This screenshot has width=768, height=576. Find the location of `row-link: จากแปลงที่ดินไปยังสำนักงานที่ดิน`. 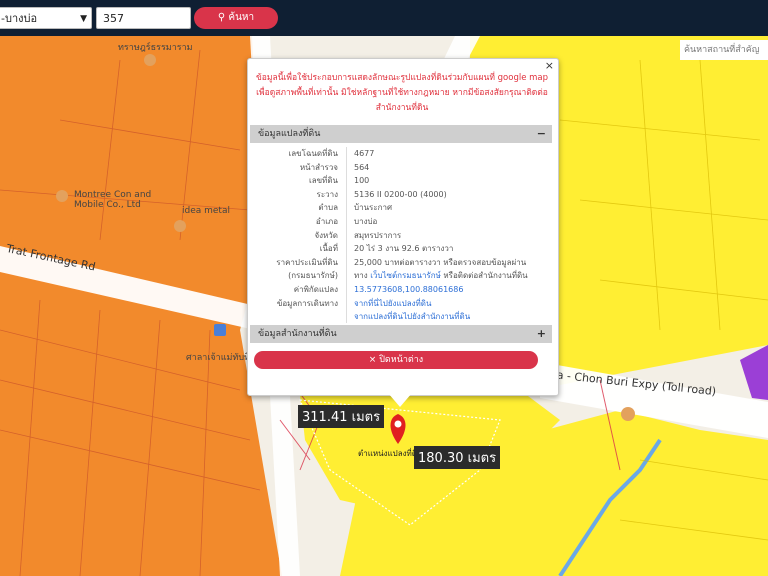

row-link: จากแปลงที่ดินไปยังสำนักงานที่ดิน is located at coordinates (412, 316).